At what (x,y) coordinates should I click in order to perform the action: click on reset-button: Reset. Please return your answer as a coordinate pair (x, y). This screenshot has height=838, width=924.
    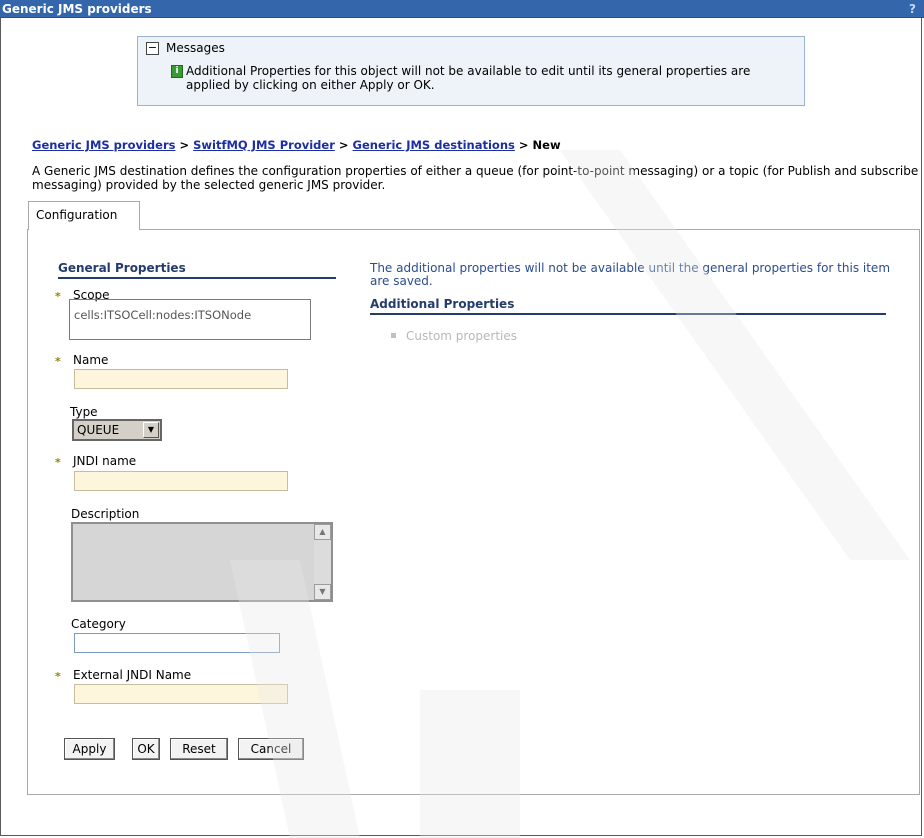
    Looking at the image, I should click on (199, 749).